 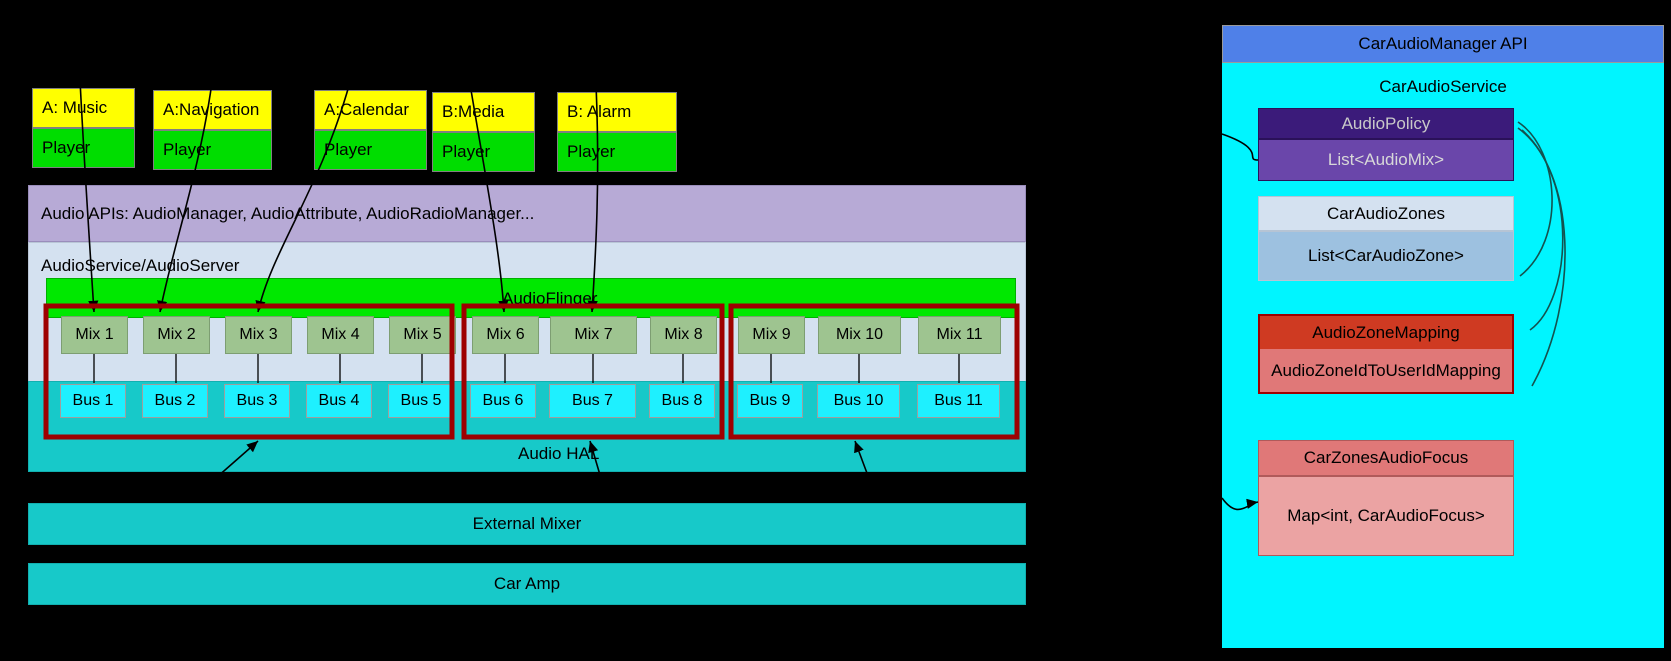 What do you see at coordinates (505, 335) in the screenshot?
I see `mix-box-5: Mix 6` at bounding box center [505, 335].